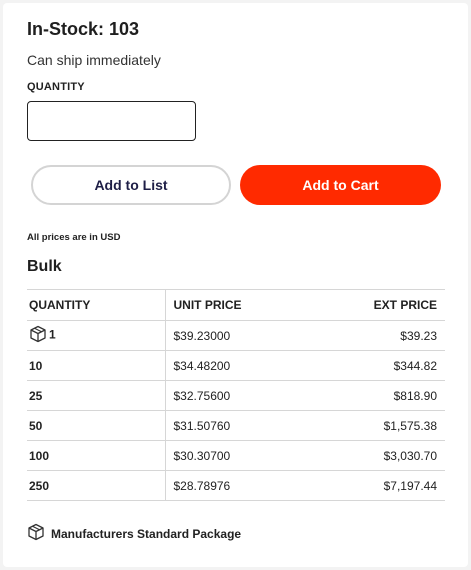 The height and width of the screenshot is (570, 471). What do you see at coordinates (230, 305) in the screenshot?
I see `column-header-unit-price: UNIT PRICE` at bounding box center [230, 305].